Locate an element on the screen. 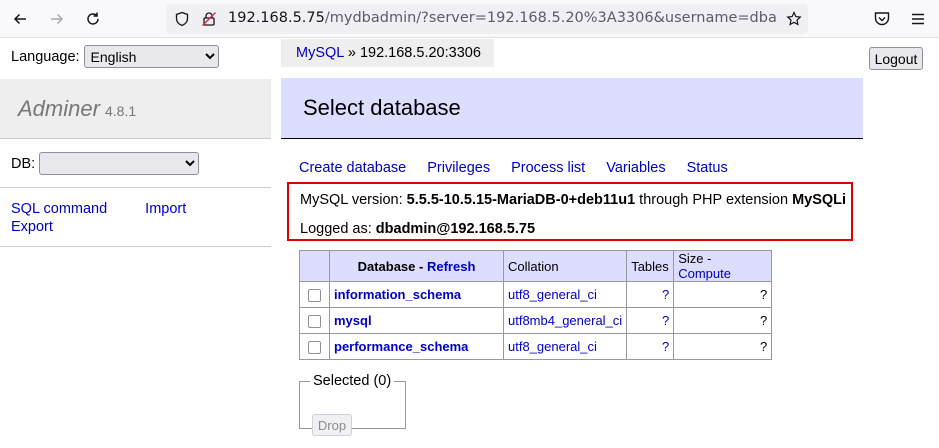 This screenshot has width=939, height=448. size-header: Size - Compute is located at coordinates (723, 266).